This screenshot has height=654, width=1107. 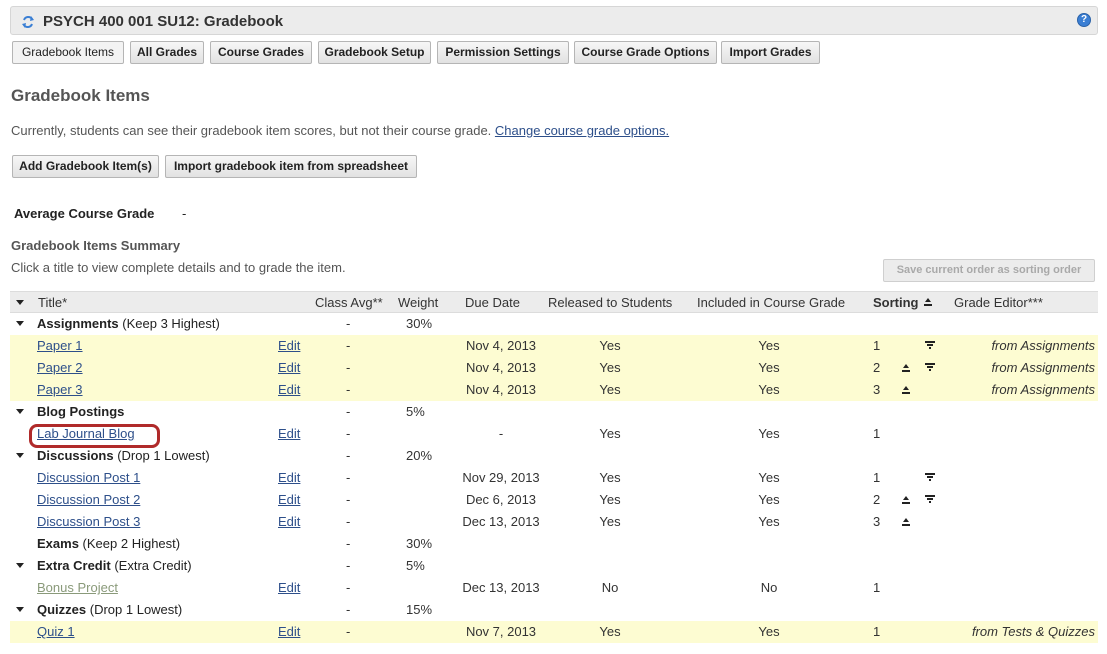 I want to click on col-sorting: Sorting, so click(x=896, y=302).